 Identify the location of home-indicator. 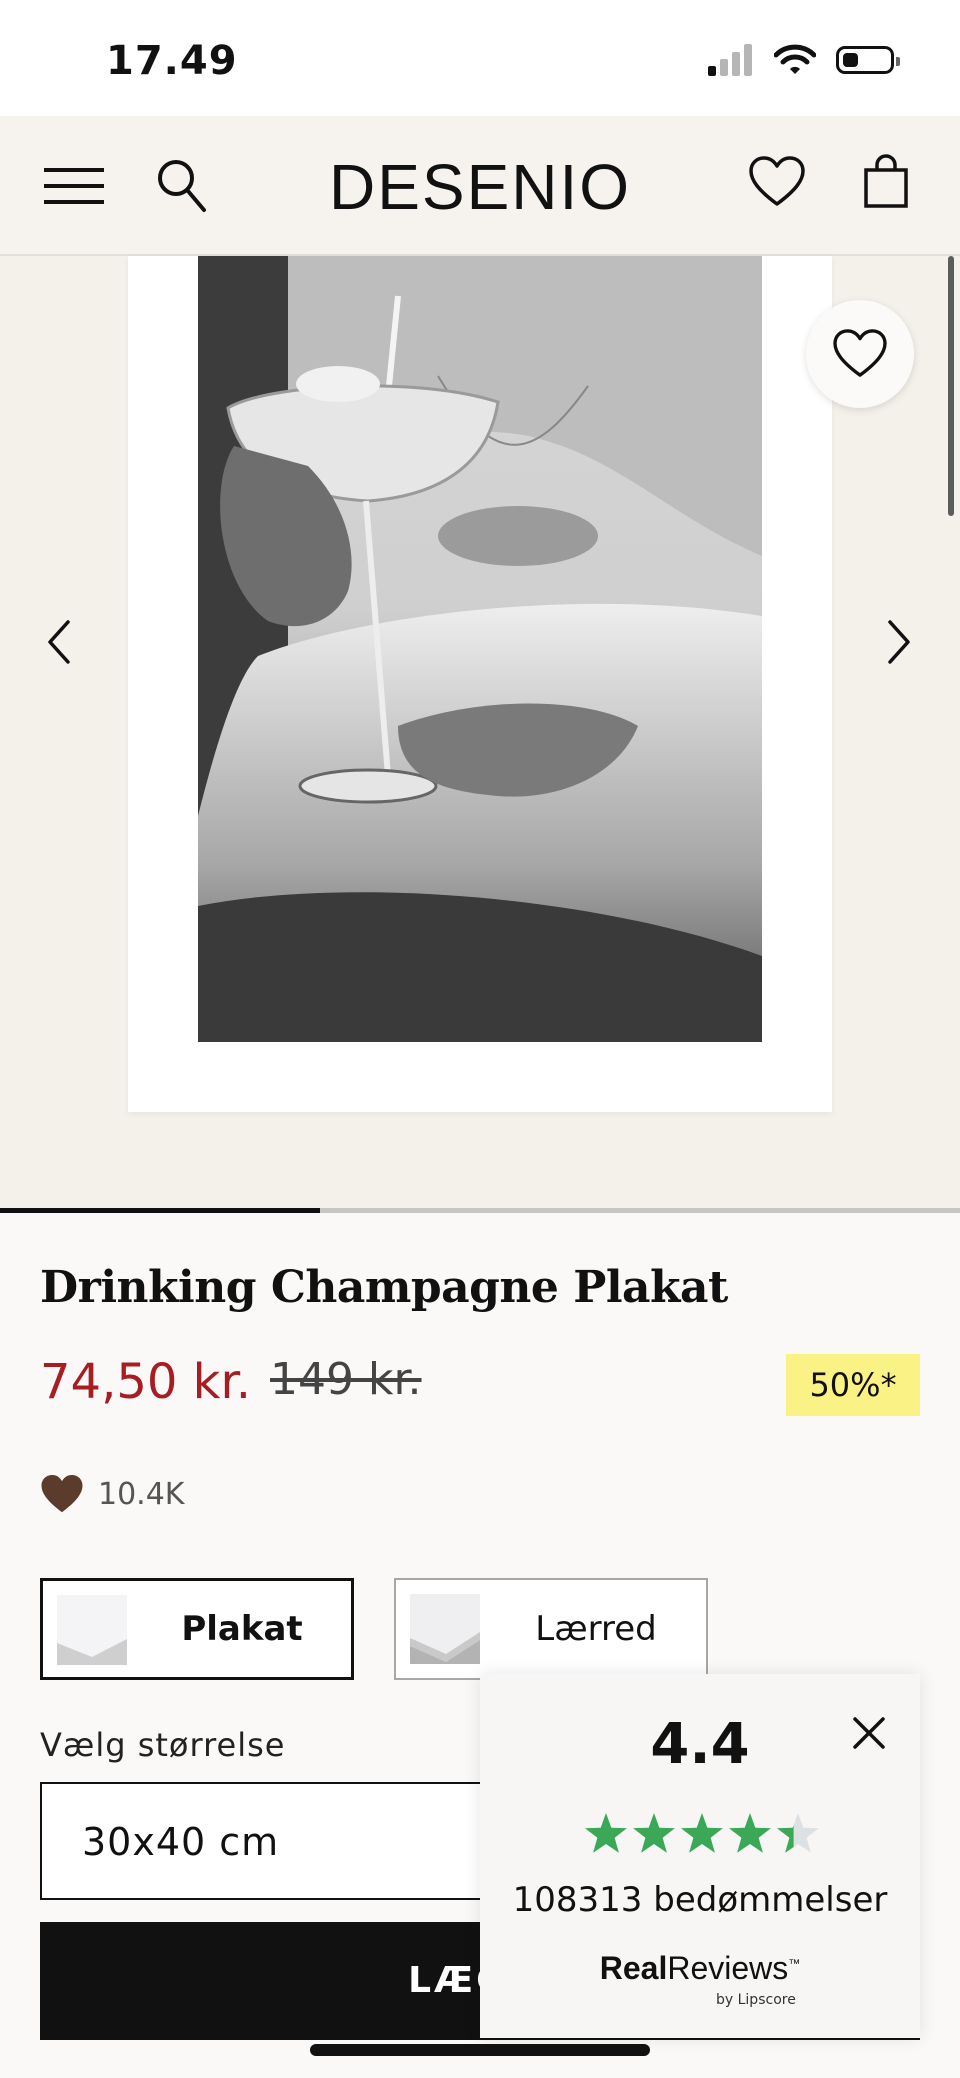
(480, 2050).